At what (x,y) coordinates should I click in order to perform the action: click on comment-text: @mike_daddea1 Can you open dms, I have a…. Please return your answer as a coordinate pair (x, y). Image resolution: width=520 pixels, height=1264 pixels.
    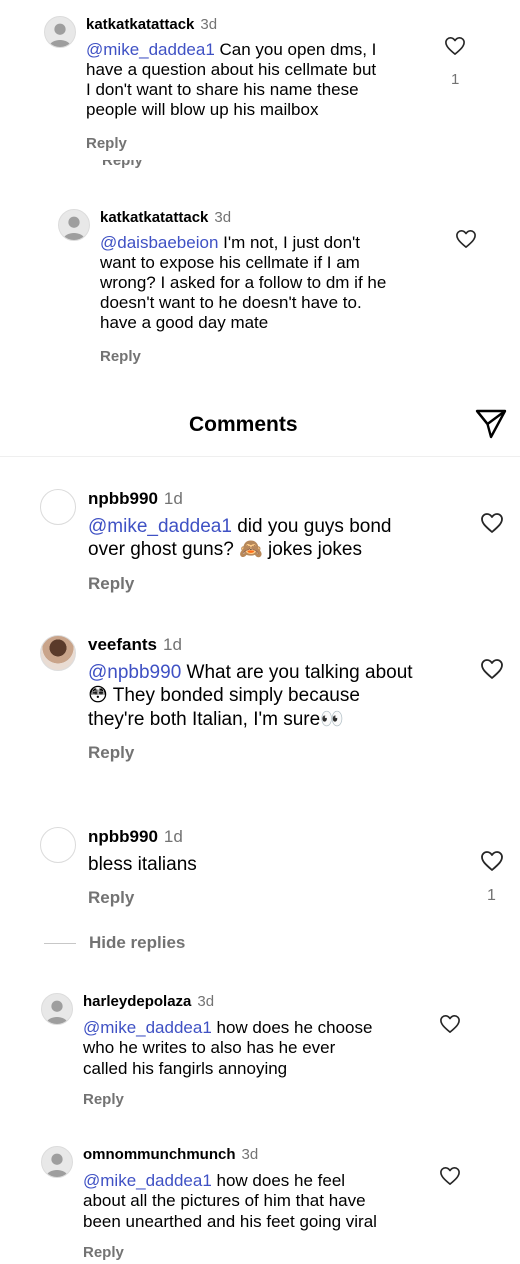
    Looking at the image, I should click on (231, 80).